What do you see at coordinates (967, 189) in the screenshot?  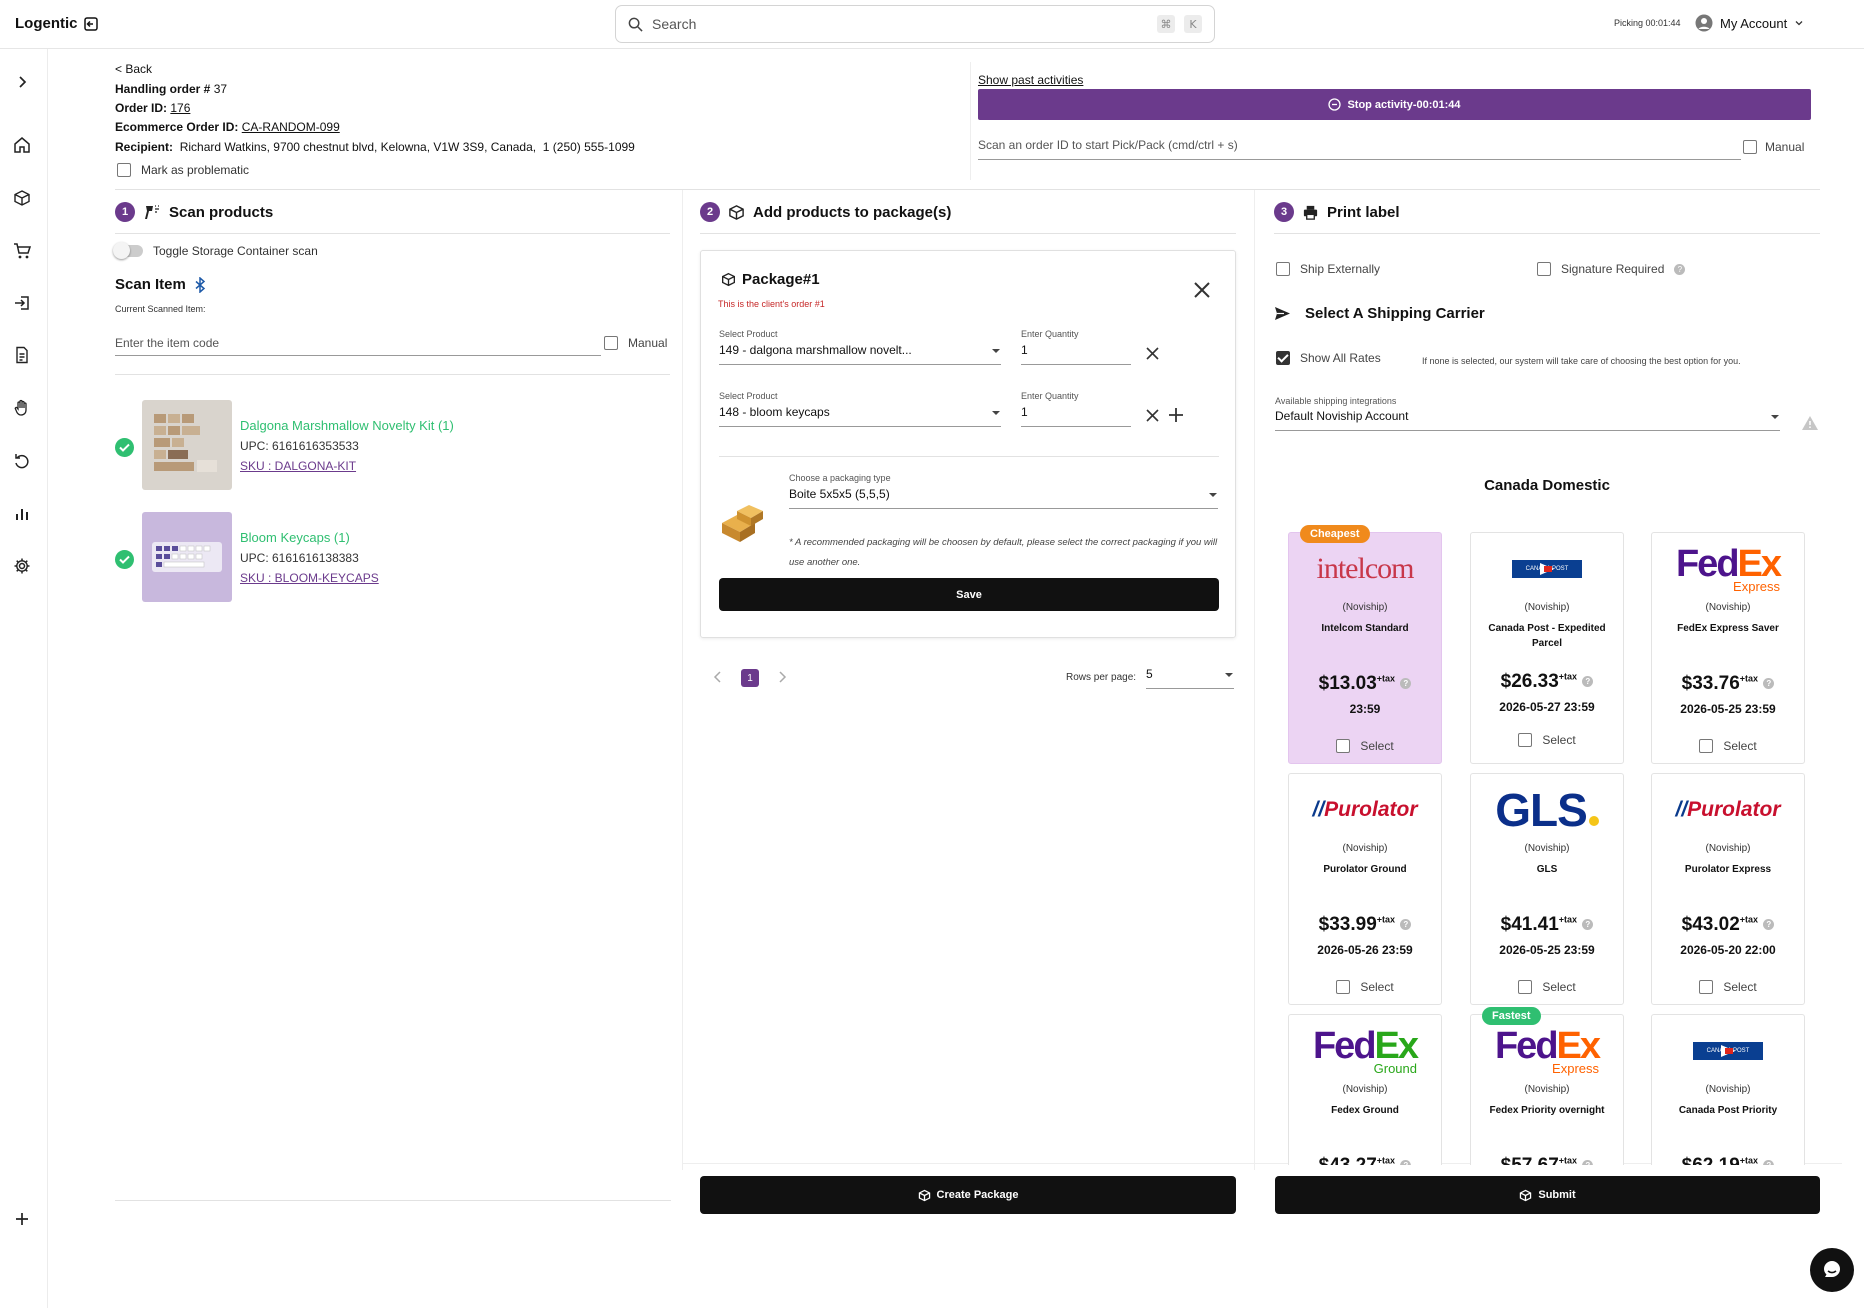 I see `header-bottom-divider` at bounding box center [967, 189].